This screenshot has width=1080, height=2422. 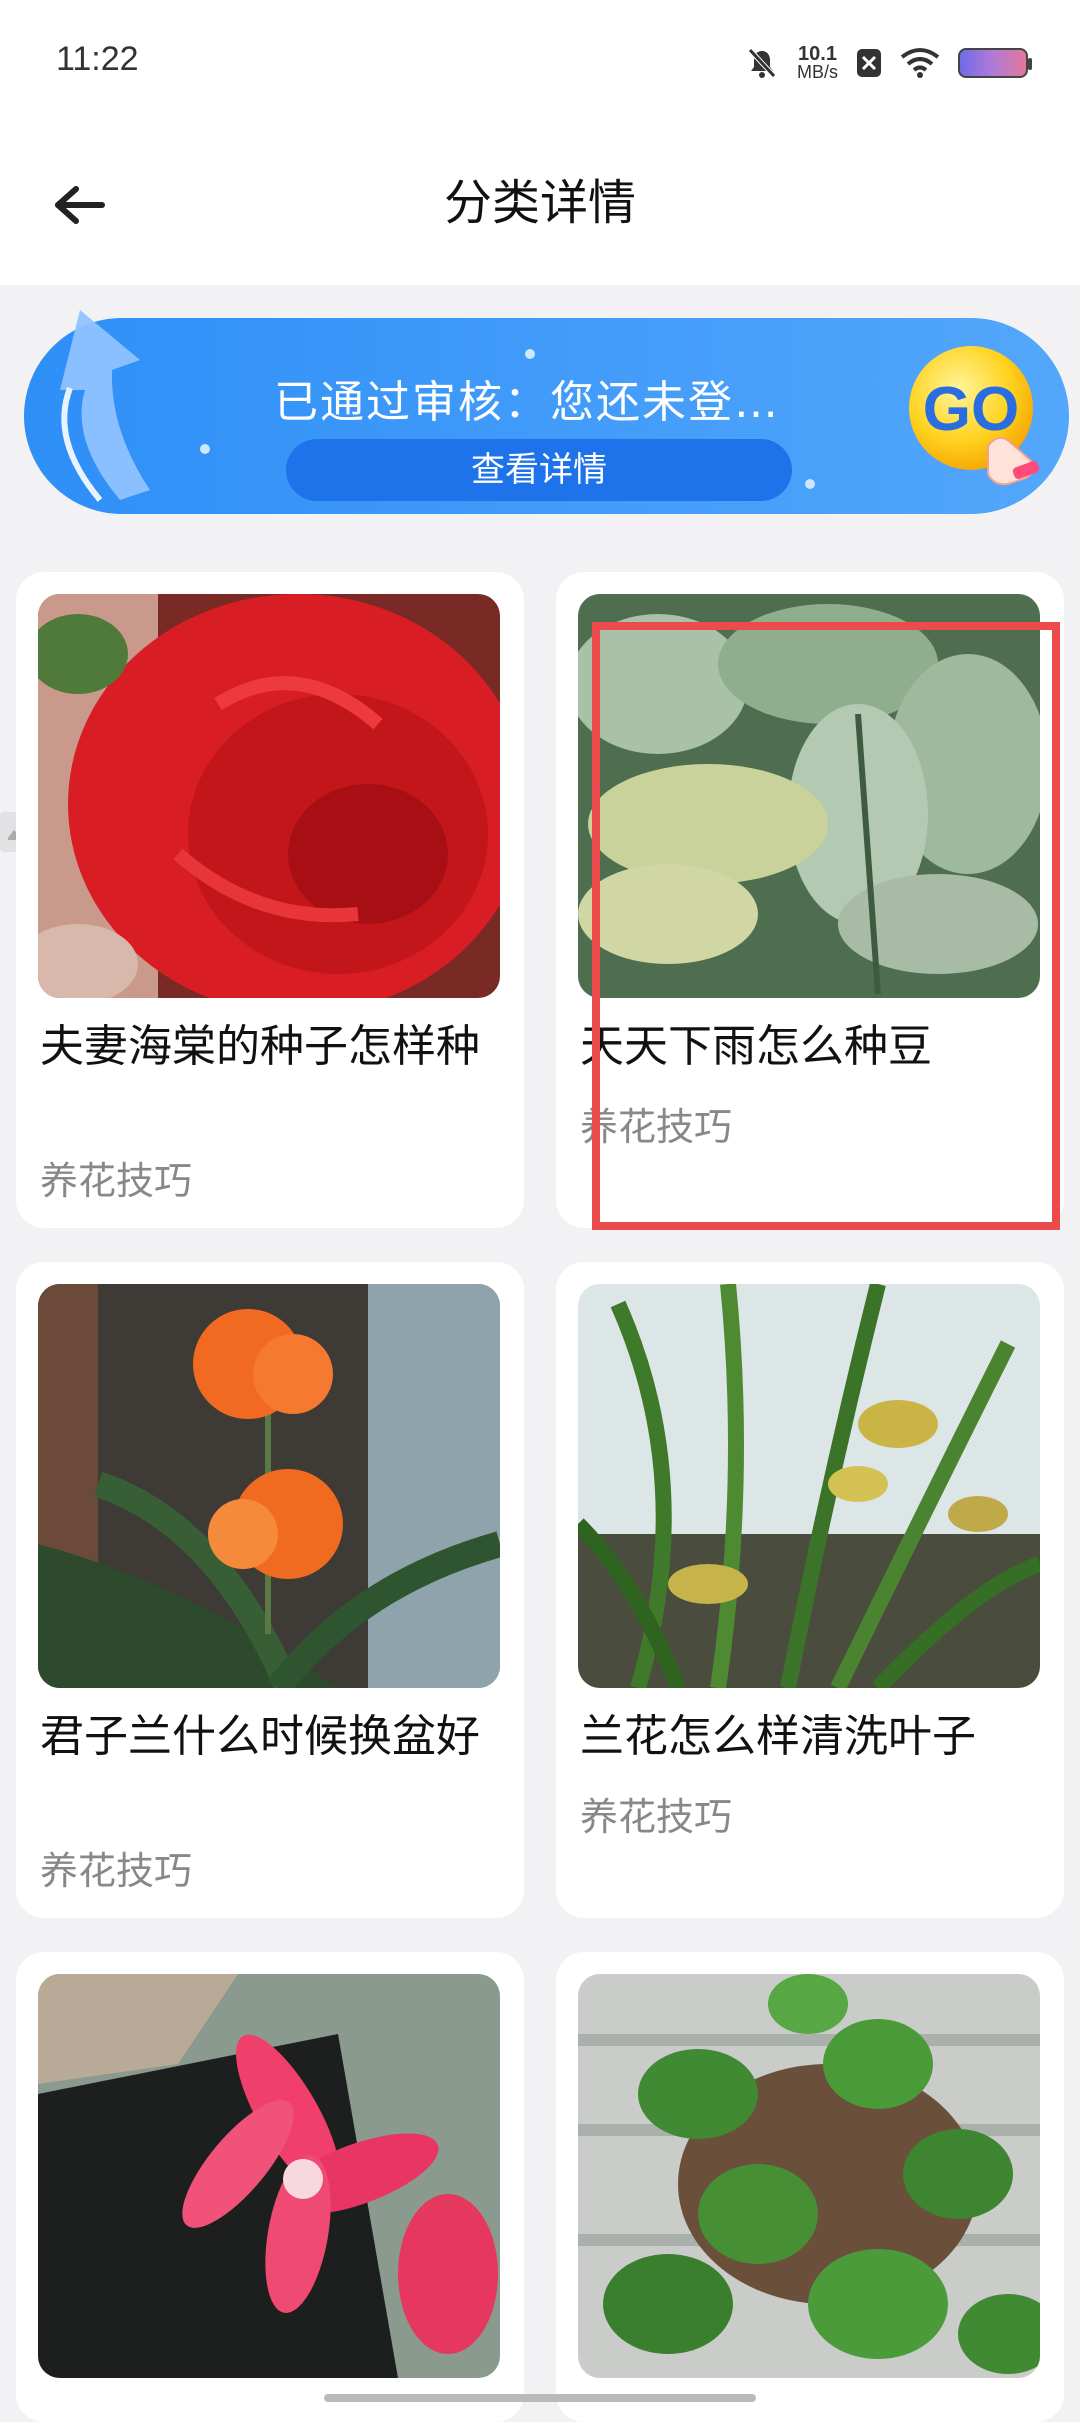 I want to click on red-rose-image, so click(x=269, y=796).